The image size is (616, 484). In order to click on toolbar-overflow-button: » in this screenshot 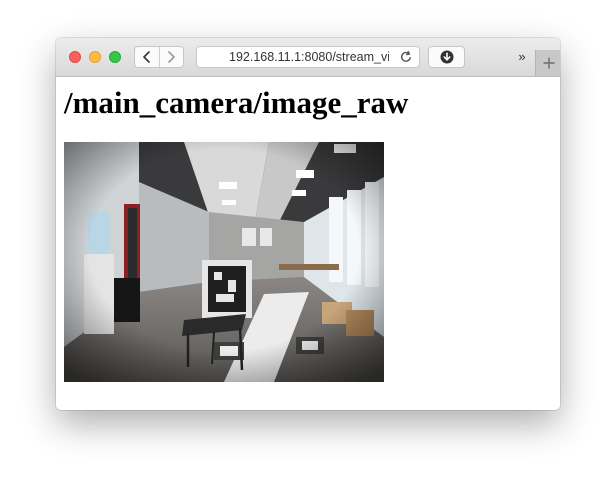, I will do `click(522, 57)`.